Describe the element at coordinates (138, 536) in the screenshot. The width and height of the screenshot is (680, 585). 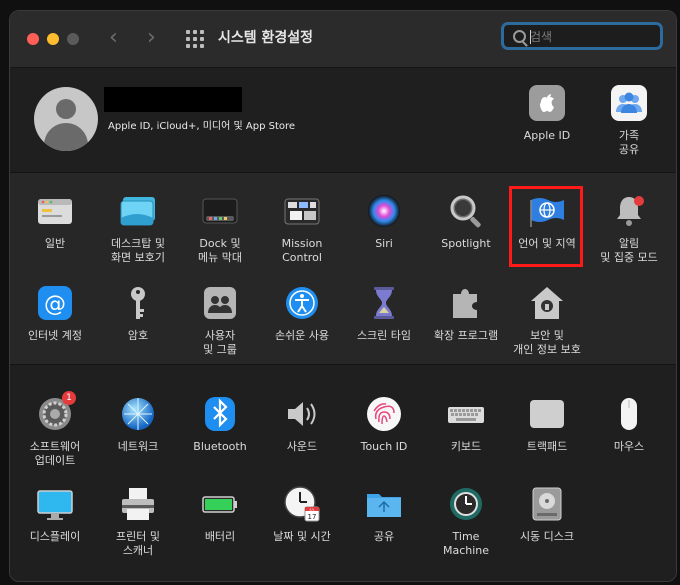
I see `pane-printers-label: 프린터 및` at that location.